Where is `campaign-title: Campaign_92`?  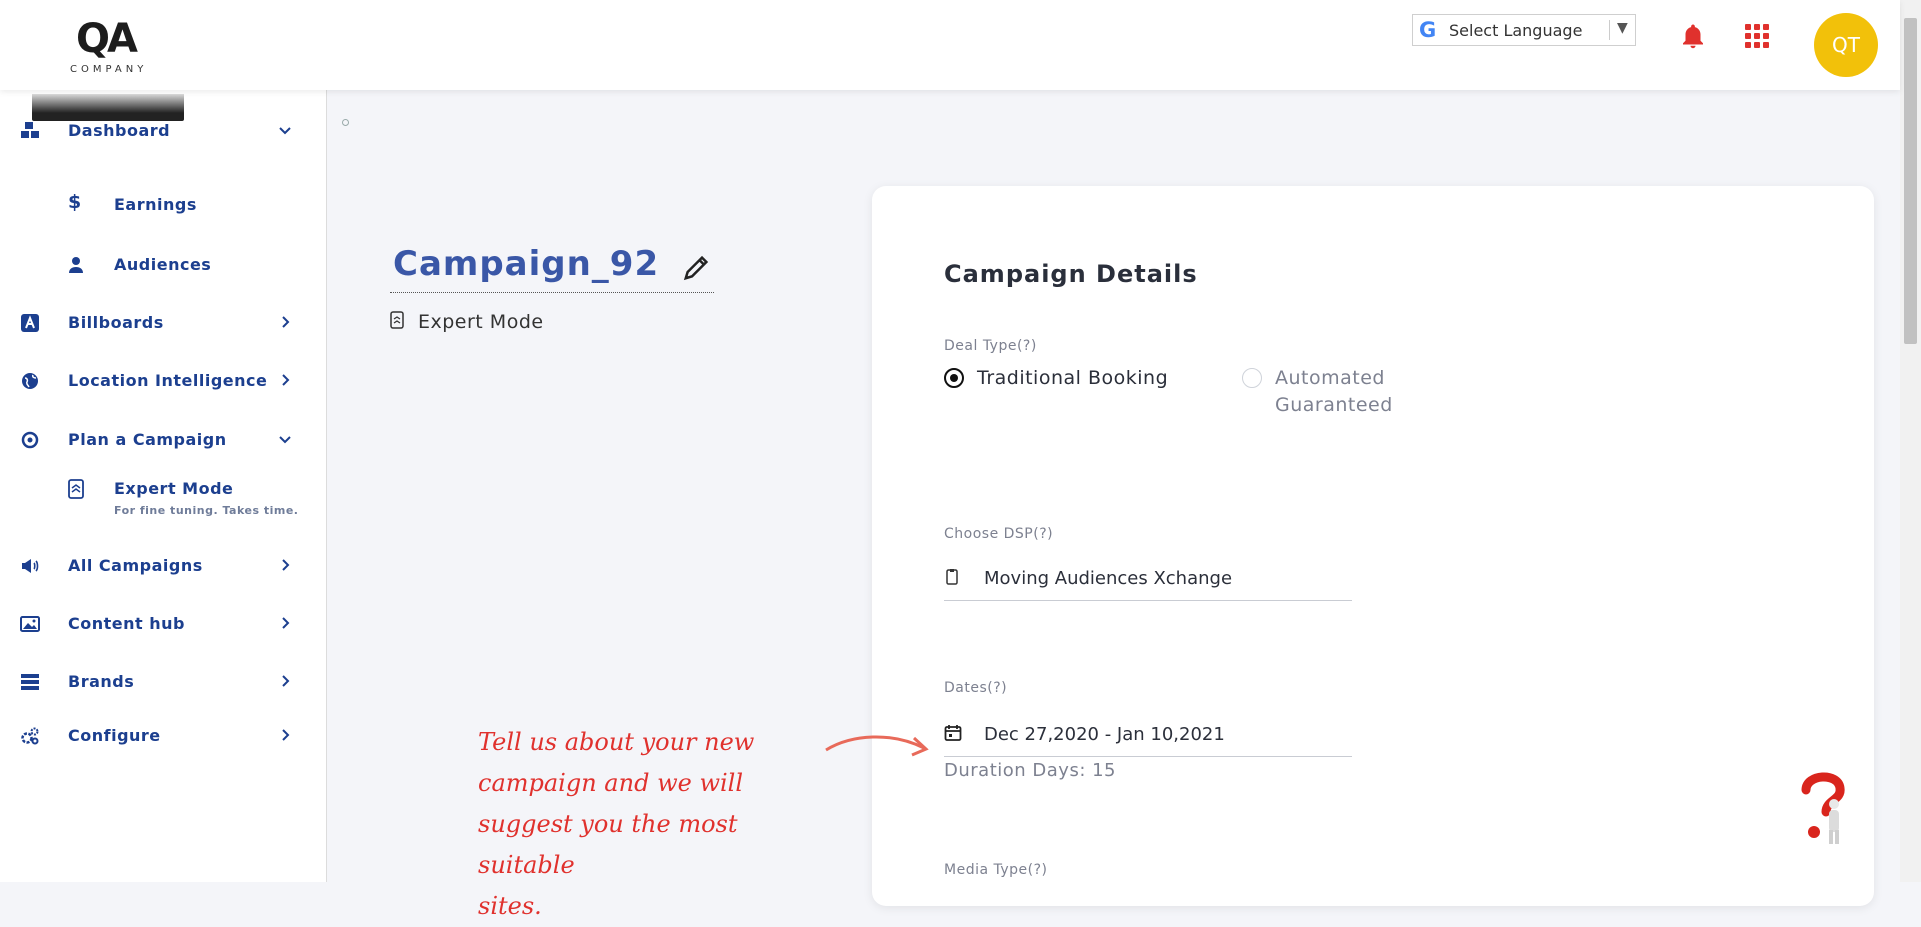 campaign-title: Campaign_92 is located at coordinates (526, 264).